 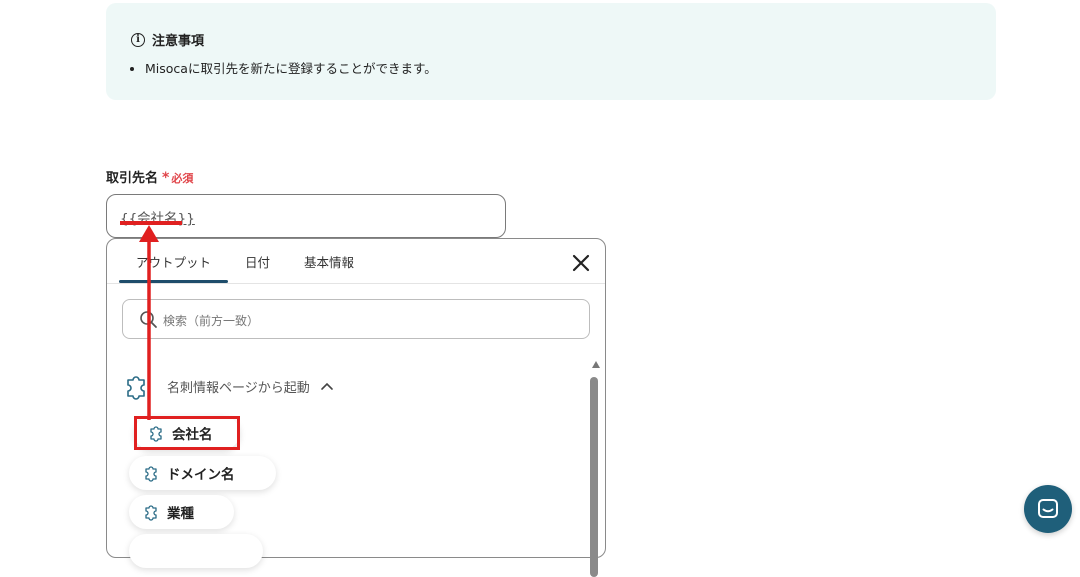 What do you see at coordinates (551, 51) in the screenshot?
I see `notice-box: i 注意事項 Misocaに取引先を新たに登録することができます。` at bounding box center [551, 51].